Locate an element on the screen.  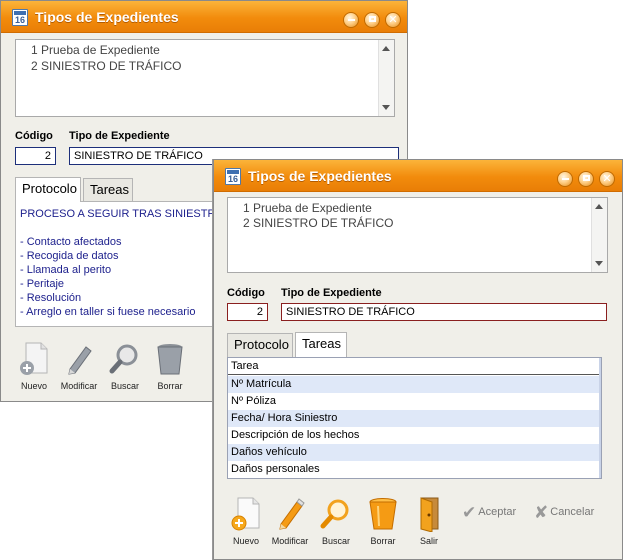
door-exit-icon is located at coordinates (429, 515).